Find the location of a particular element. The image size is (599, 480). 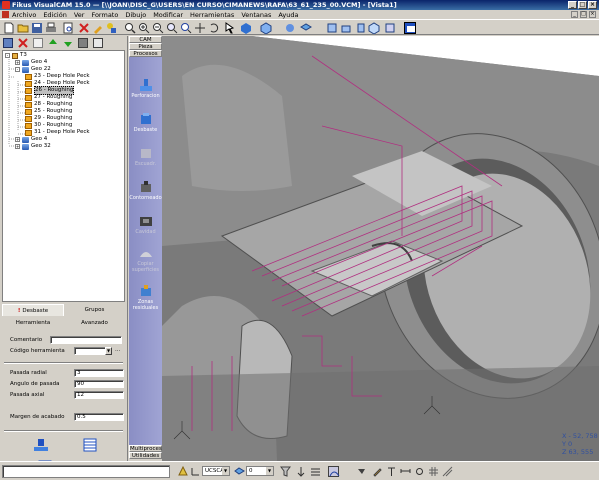

tree-item-geo-32: + Geo 32 is located at coordinates (33, 146).